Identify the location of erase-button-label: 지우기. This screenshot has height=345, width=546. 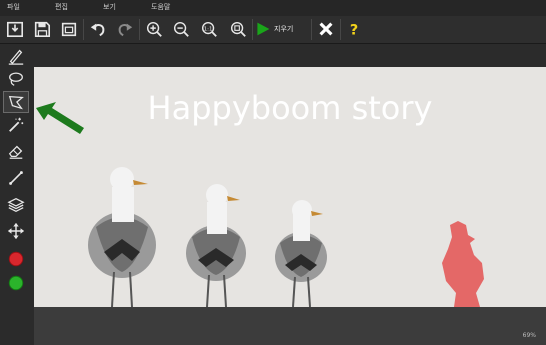
(284, 29).